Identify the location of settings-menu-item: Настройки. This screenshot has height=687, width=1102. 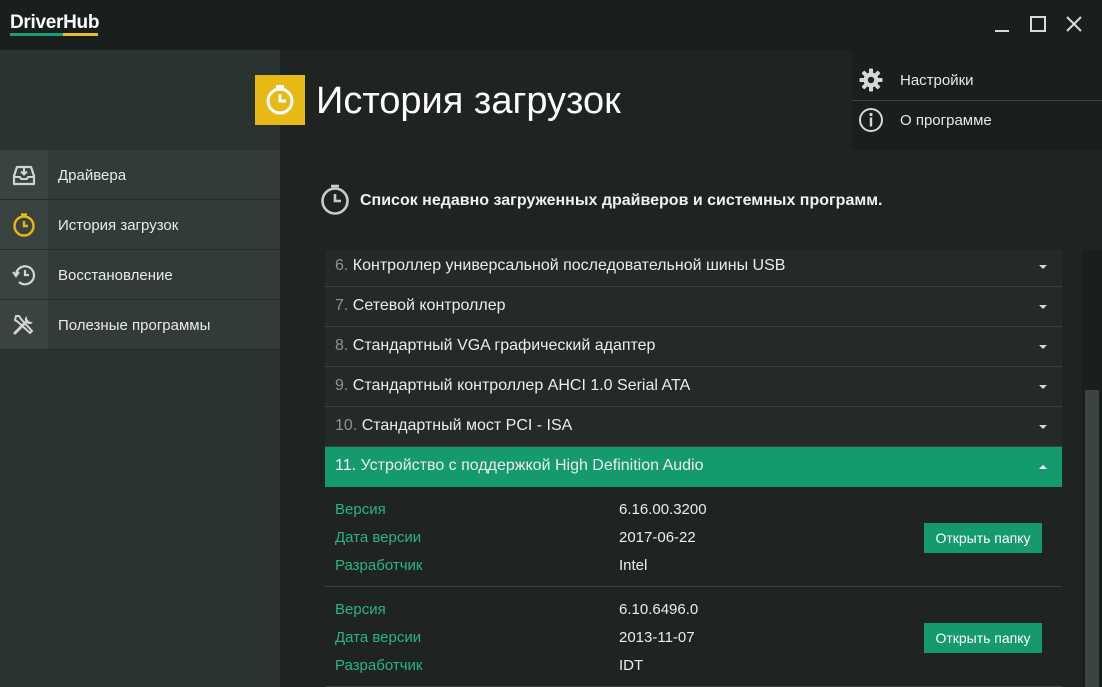
(977, 80).